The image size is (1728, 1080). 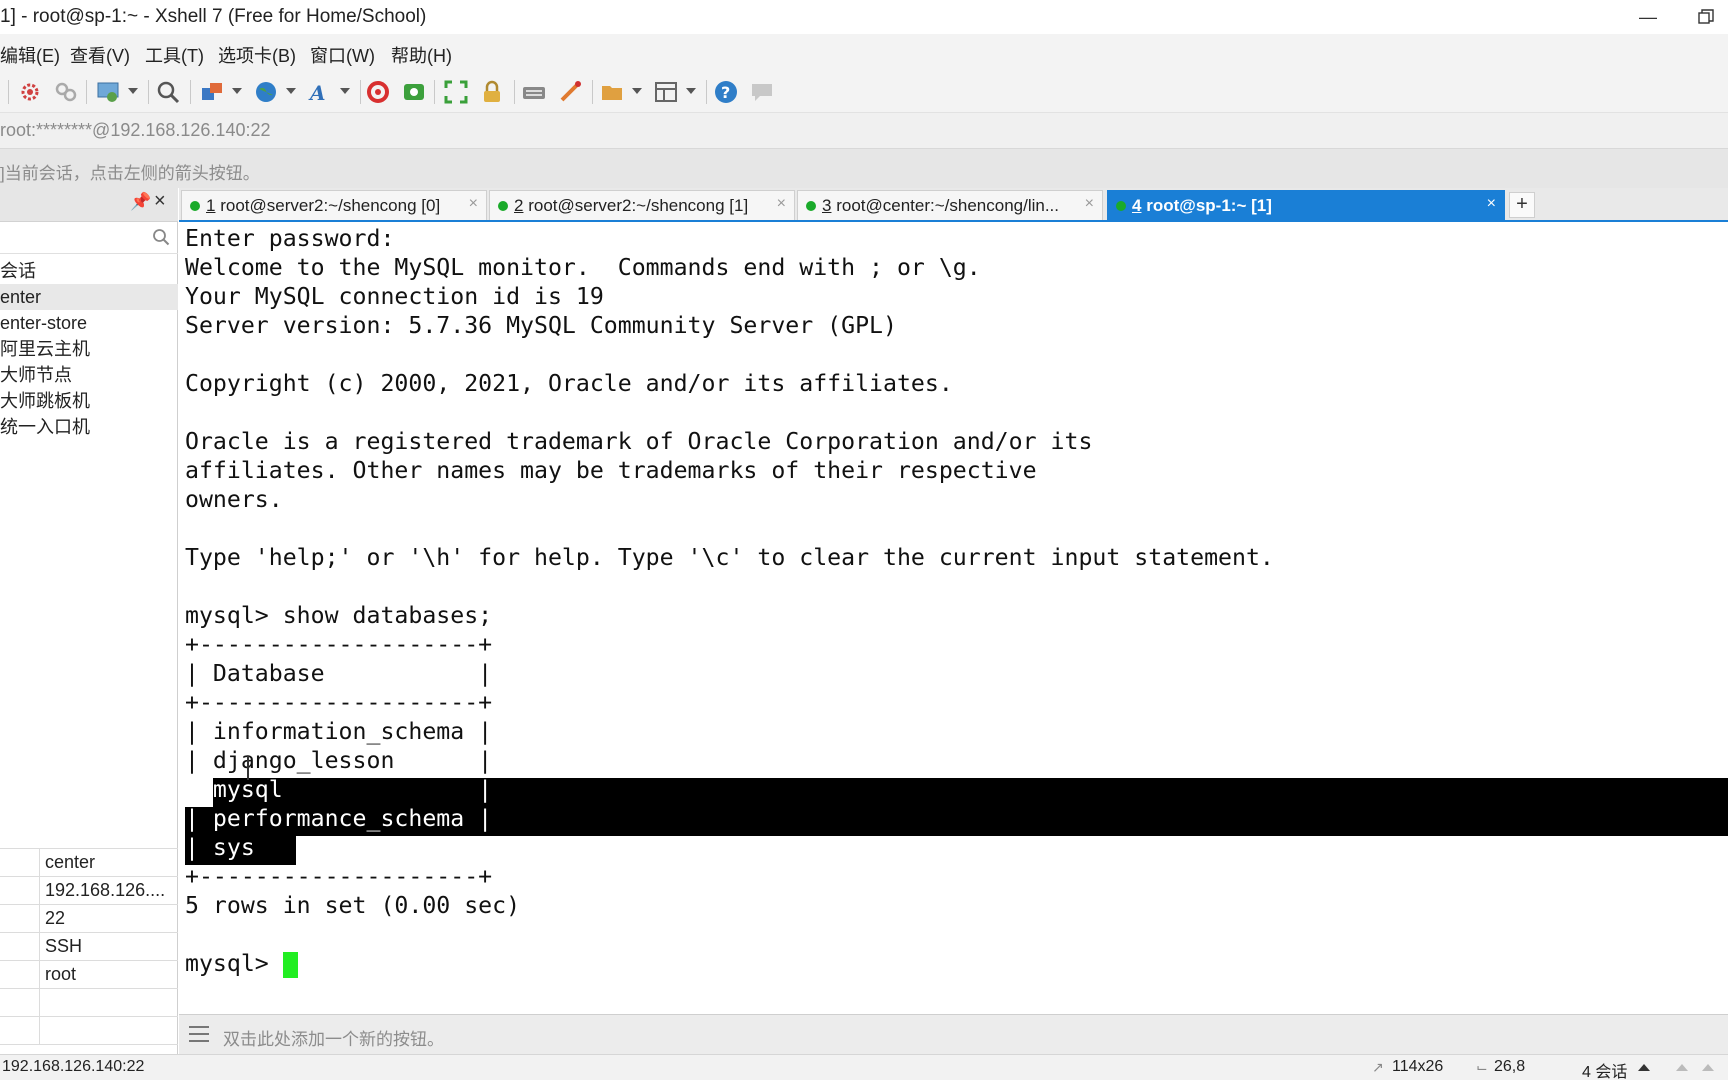 I want to click on layout-icon, so click(x=666, y=92).